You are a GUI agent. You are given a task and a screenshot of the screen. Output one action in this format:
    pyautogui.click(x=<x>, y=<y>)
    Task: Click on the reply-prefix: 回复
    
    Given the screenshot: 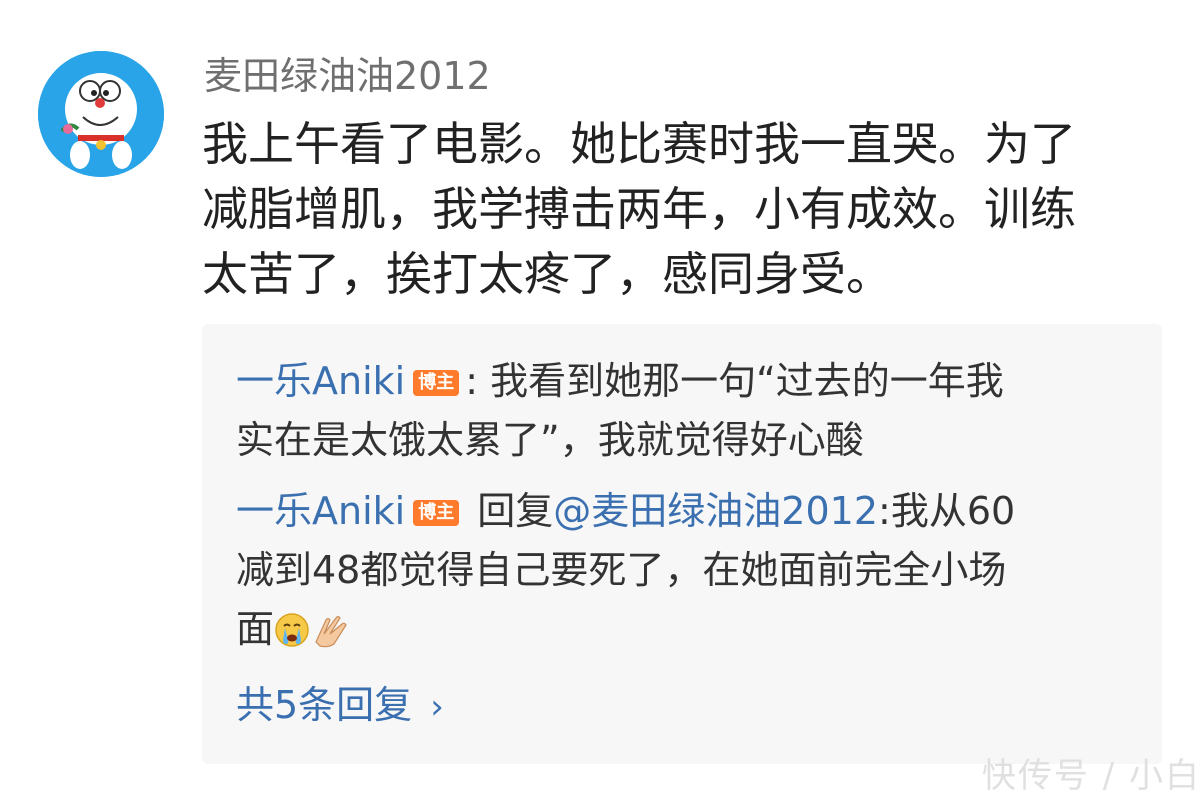 What is the action you would take?
    pyautogui.click(x=509, y=511)
    